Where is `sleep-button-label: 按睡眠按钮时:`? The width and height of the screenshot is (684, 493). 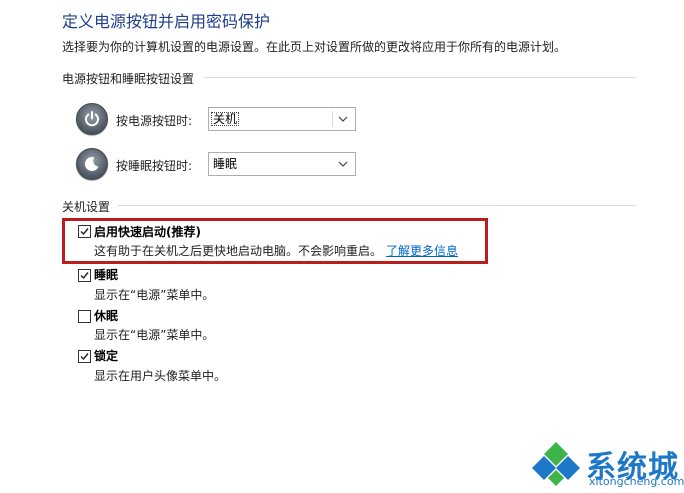 sleep-button-label: 按睡眠按钮时: is located at coordinates (154, 166).